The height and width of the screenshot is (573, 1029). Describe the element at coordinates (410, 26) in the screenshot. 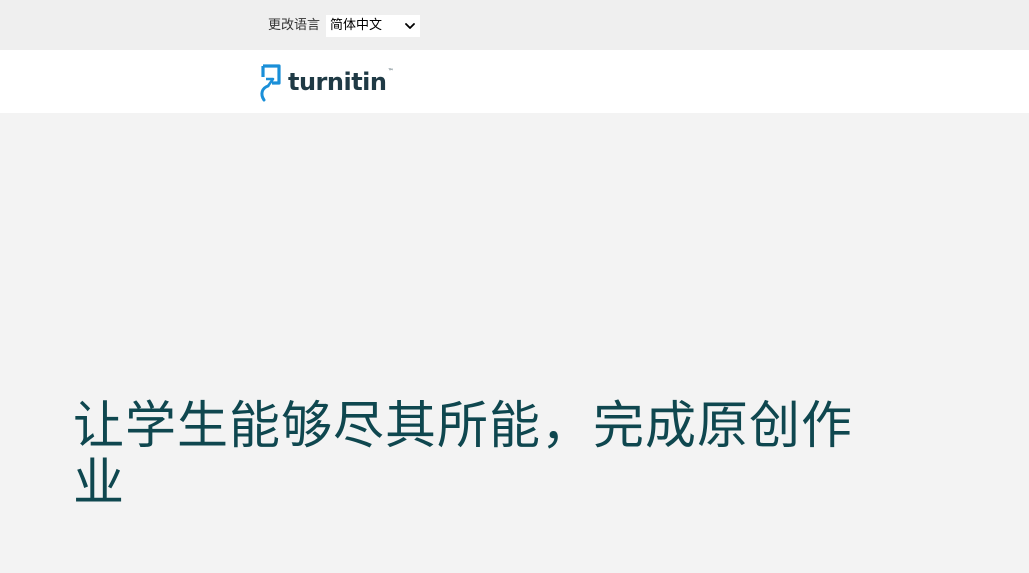

I see `chevron-down-icon` at that location.